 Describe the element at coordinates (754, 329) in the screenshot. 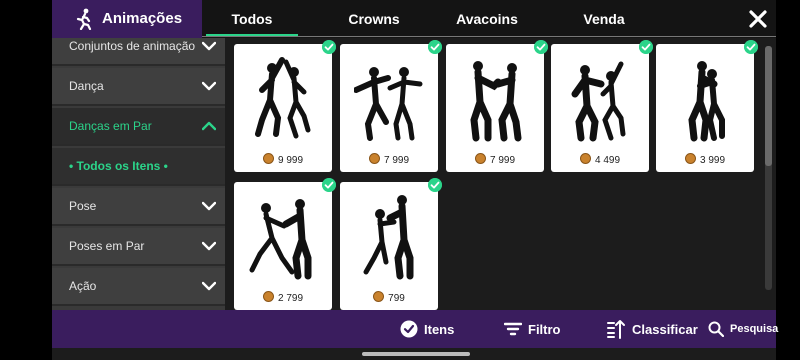

I see `search-label: Pesquisa` at that location.